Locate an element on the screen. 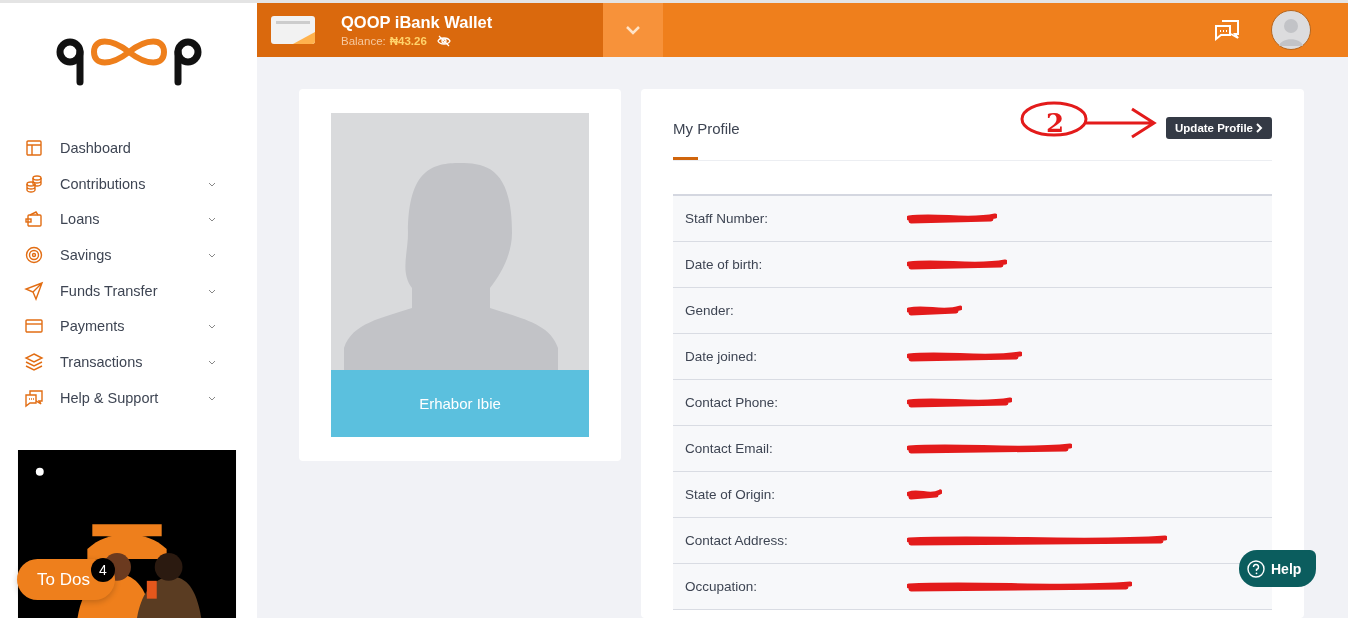  chevron-right-icon is located at coordinates (1259, 128).